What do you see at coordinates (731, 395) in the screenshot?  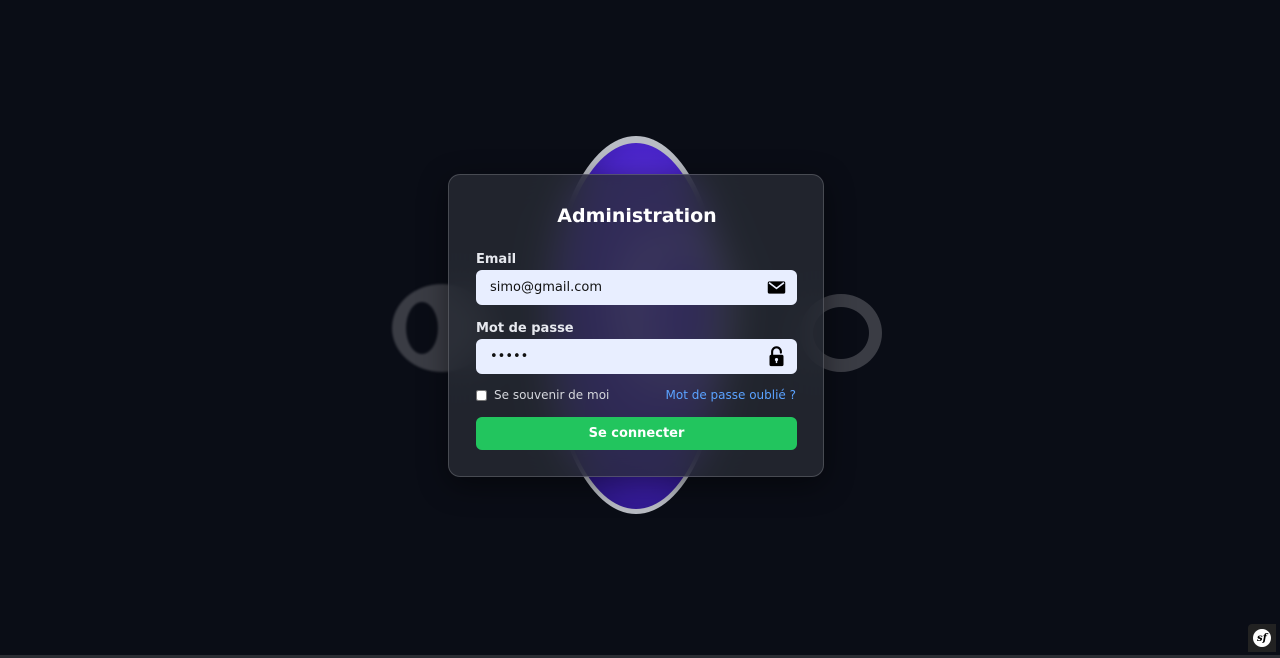 I see `forgot-password-link: Mot de passe oublié ?` at bounding box center [731, 395].